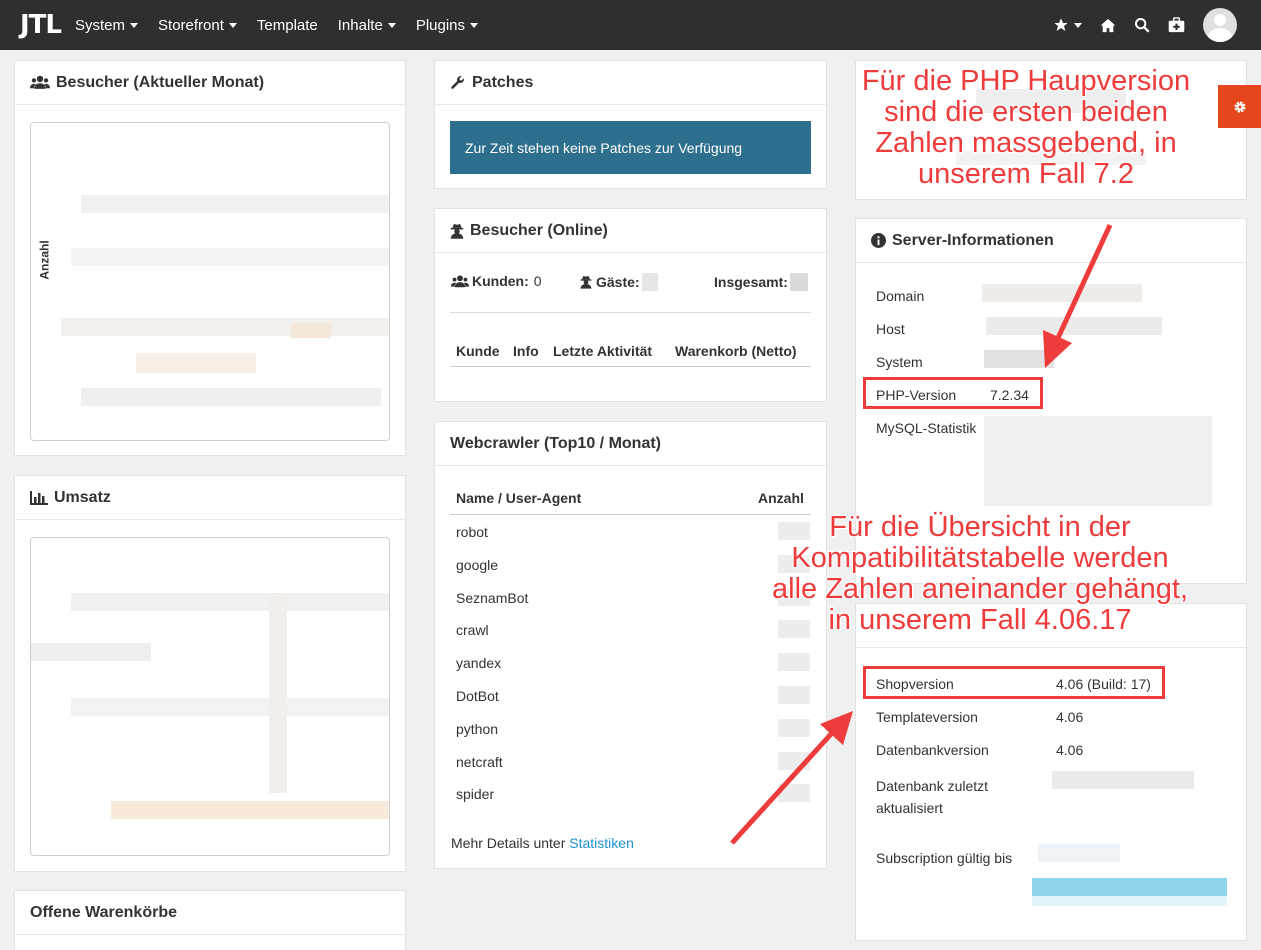 The width and height of the screenshot is (1261, 950). Describe the element at coordinates (477, 564) in the screenshot. I see `table-row: google` at that location.